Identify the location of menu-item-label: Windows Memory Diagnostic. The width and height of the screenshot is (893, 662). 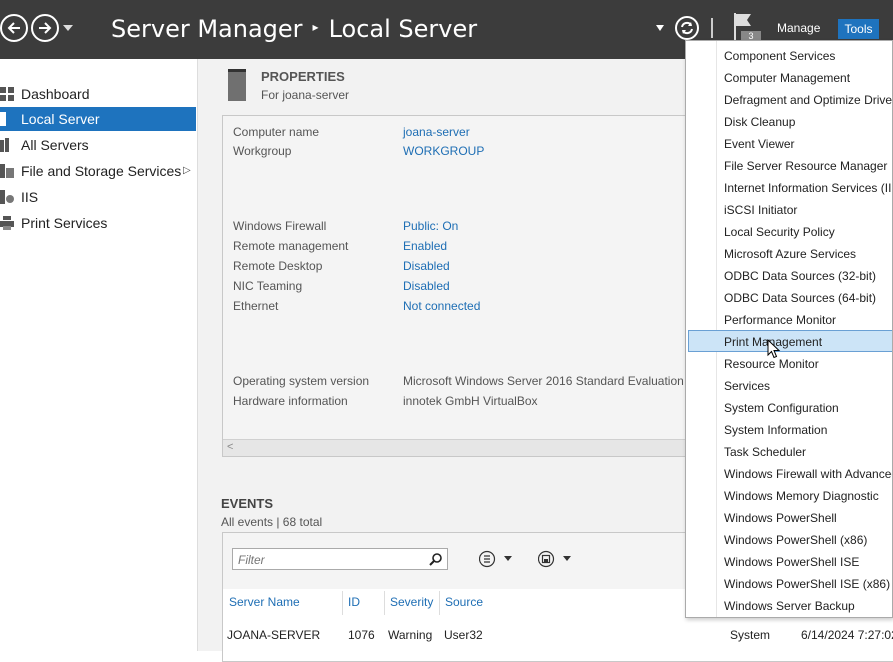
(801, 496).